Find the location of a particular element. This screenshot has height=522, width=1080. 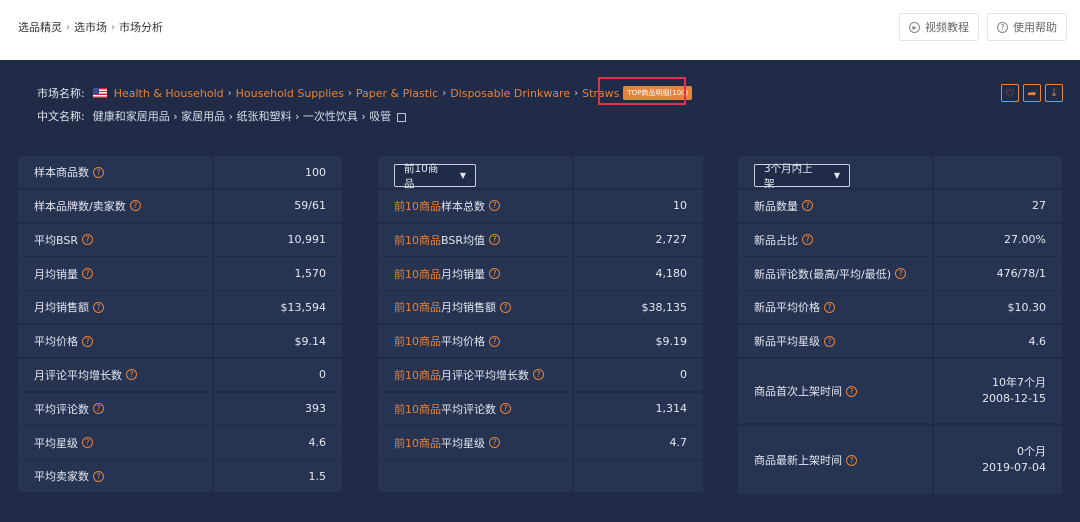

row-label: BSR均值 is located at coordinates (463, 240).